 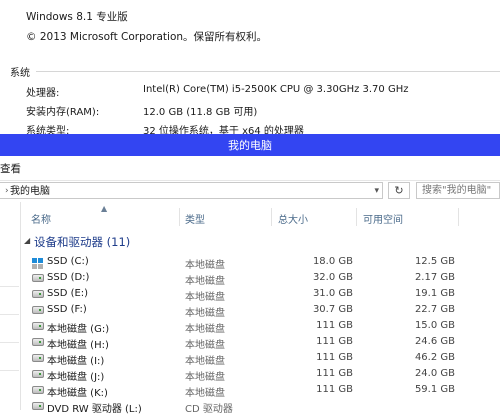 I want to click on search-placeholder: 搜索"我的电脑", so click(x=457, y=190).